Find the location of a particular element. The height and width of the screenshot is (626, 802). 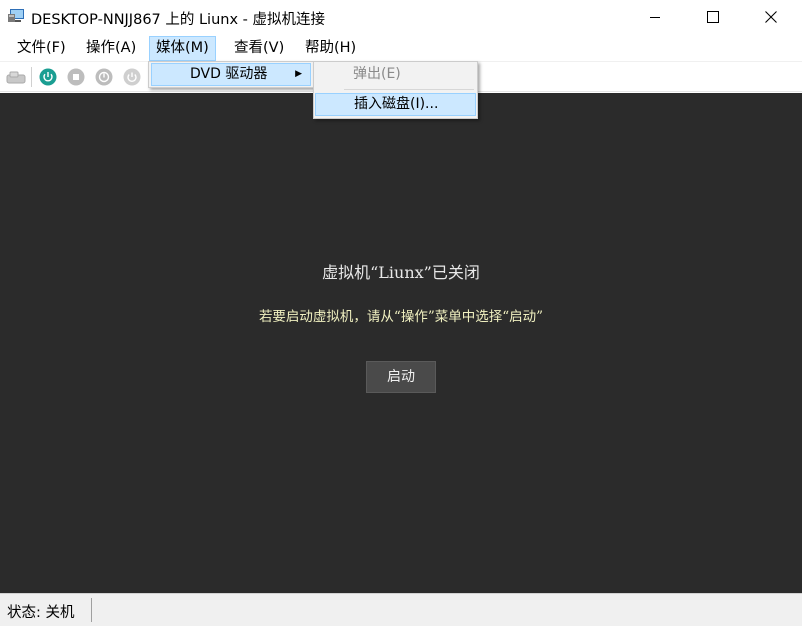

menu-item-dvd-drive: DVD 驱动器 ▶ is located at coordinates (231, 74).